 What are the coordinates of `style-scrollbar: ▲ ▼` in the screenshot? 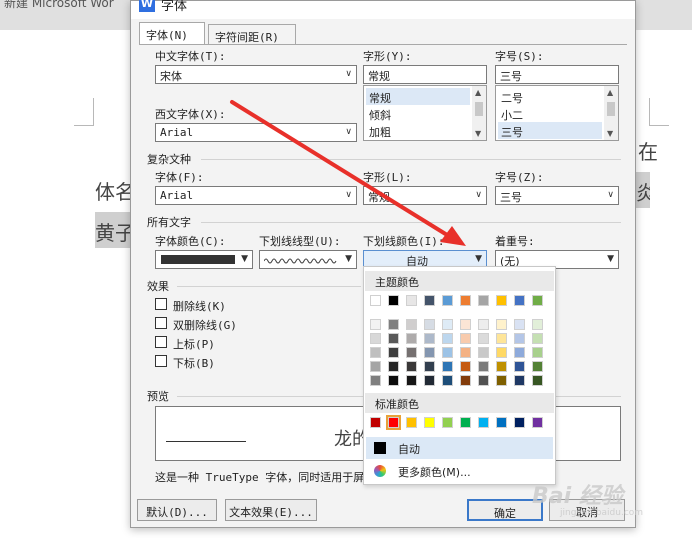 It's located at (479, 113).